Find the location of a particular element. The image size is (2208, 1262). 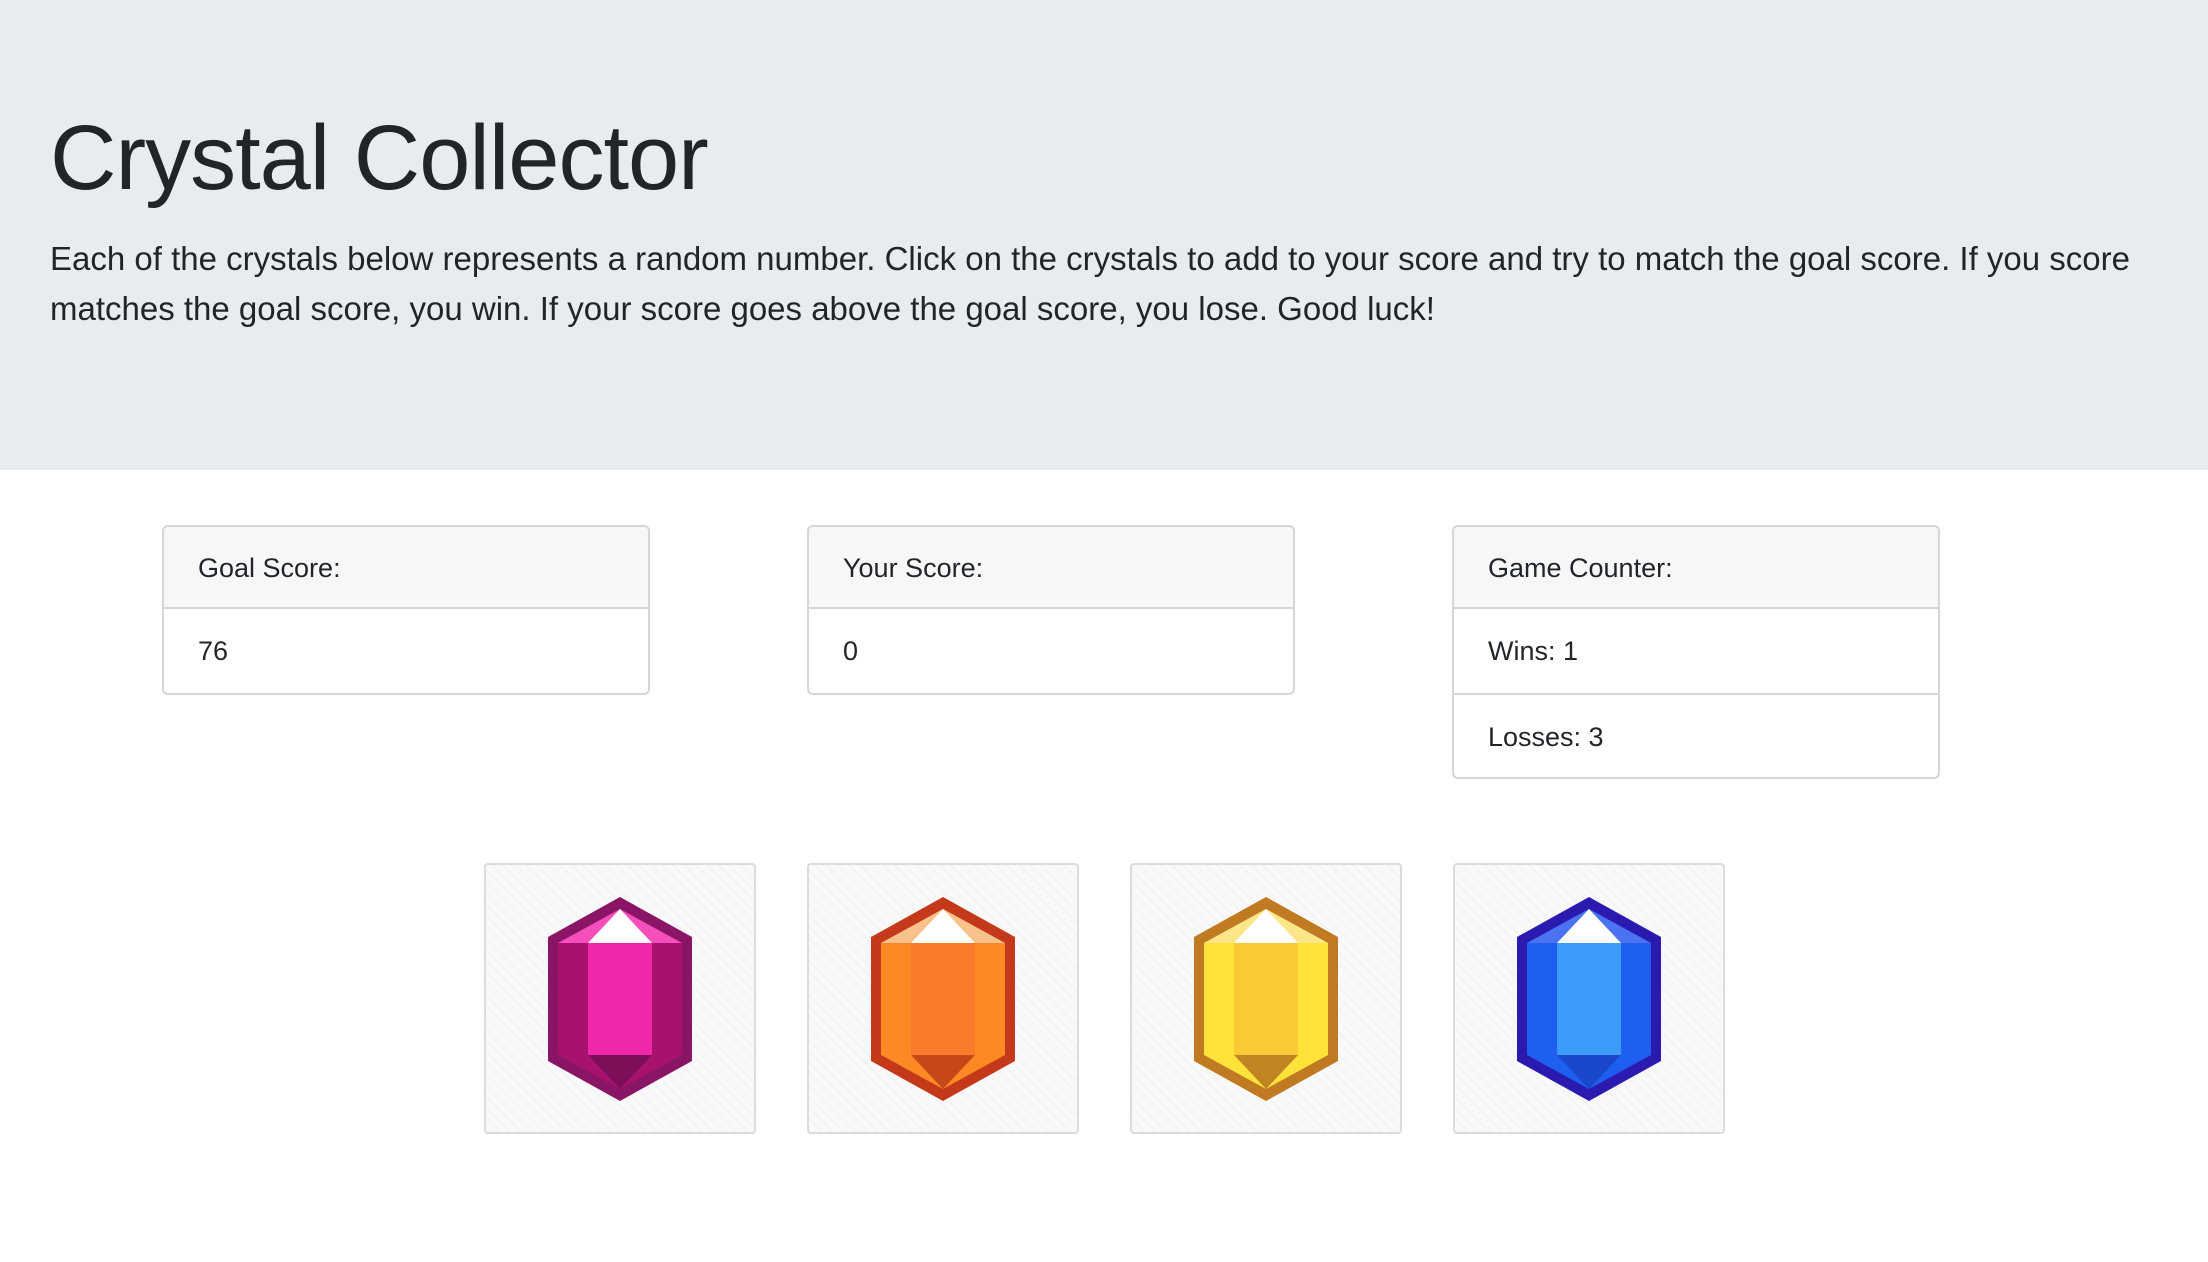

goal-score-label: Goal Score: is located at coordinates (406, 568).